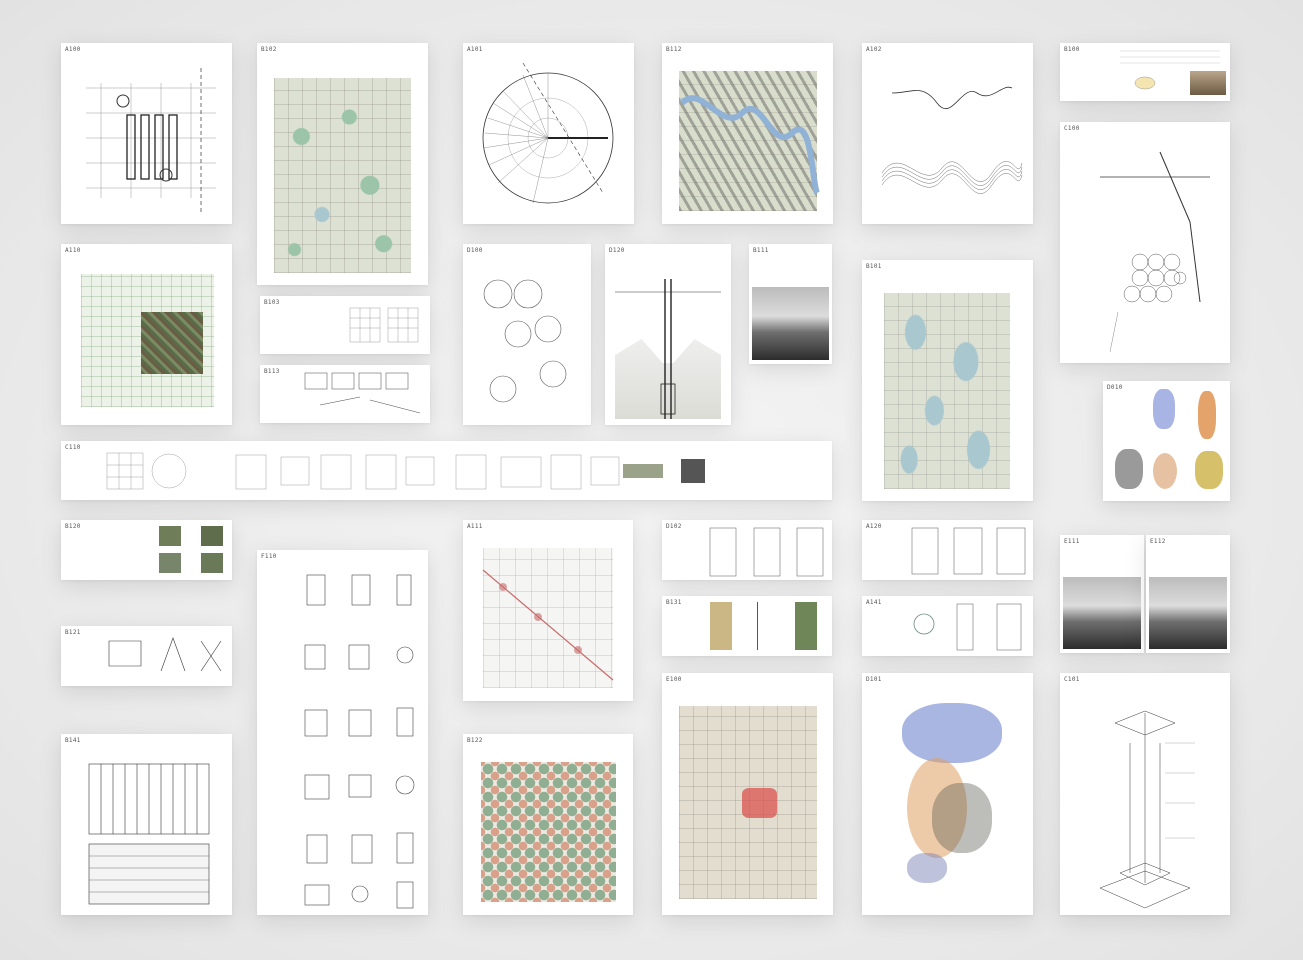  What do you see at coordinates (149, 834) in the screenshot?
I see `silo-elevation` at bounding box center [149, 834].